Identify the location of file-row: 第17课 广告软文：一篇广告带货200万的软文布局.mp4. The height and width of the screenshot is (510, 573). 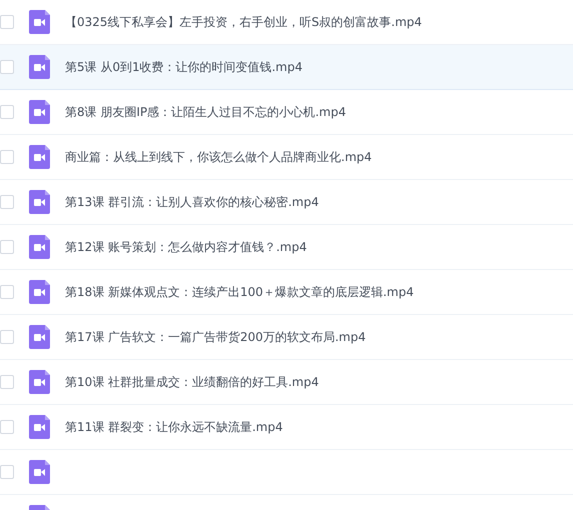
(286, 337).